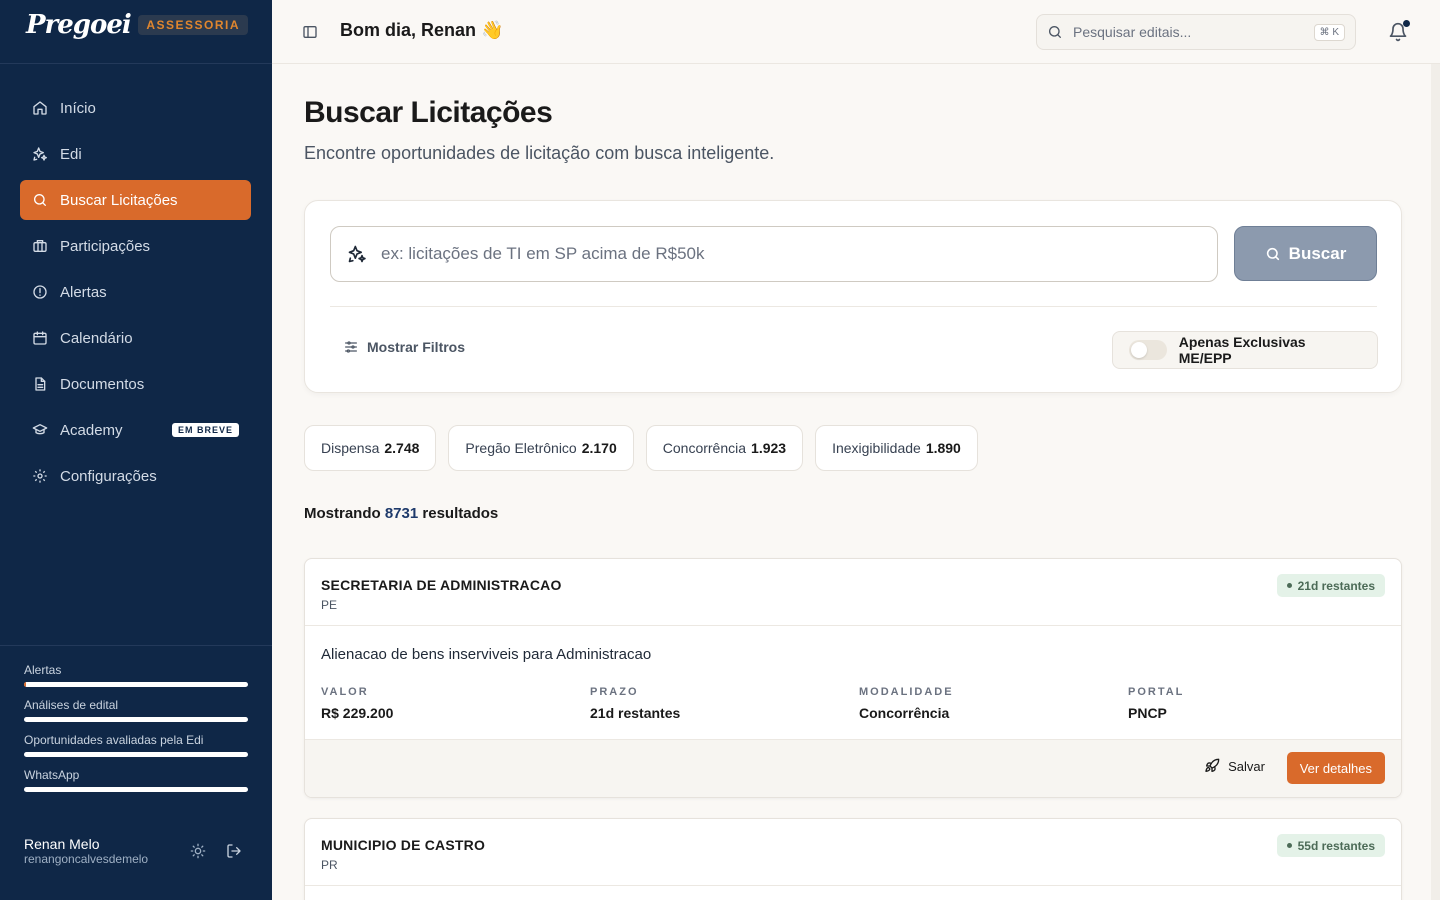 The width and height of the screenshot is (1440, 900). What do you see at coordinates (1336, 585) in the screenshot?
I see `deadline-badge-label: 21d restantes` at bounding box center [1336, 585].